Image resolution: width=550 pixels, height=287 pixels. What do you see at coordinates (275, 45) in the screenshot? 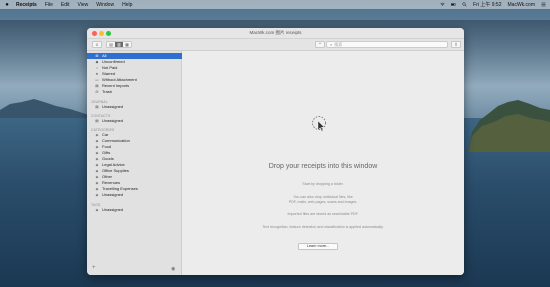
I see `window-toolbar: ≡ ▤ ▥ ▦ ⌃ ⌕ 搜索 ⇪` at bounding box center [275, 45].